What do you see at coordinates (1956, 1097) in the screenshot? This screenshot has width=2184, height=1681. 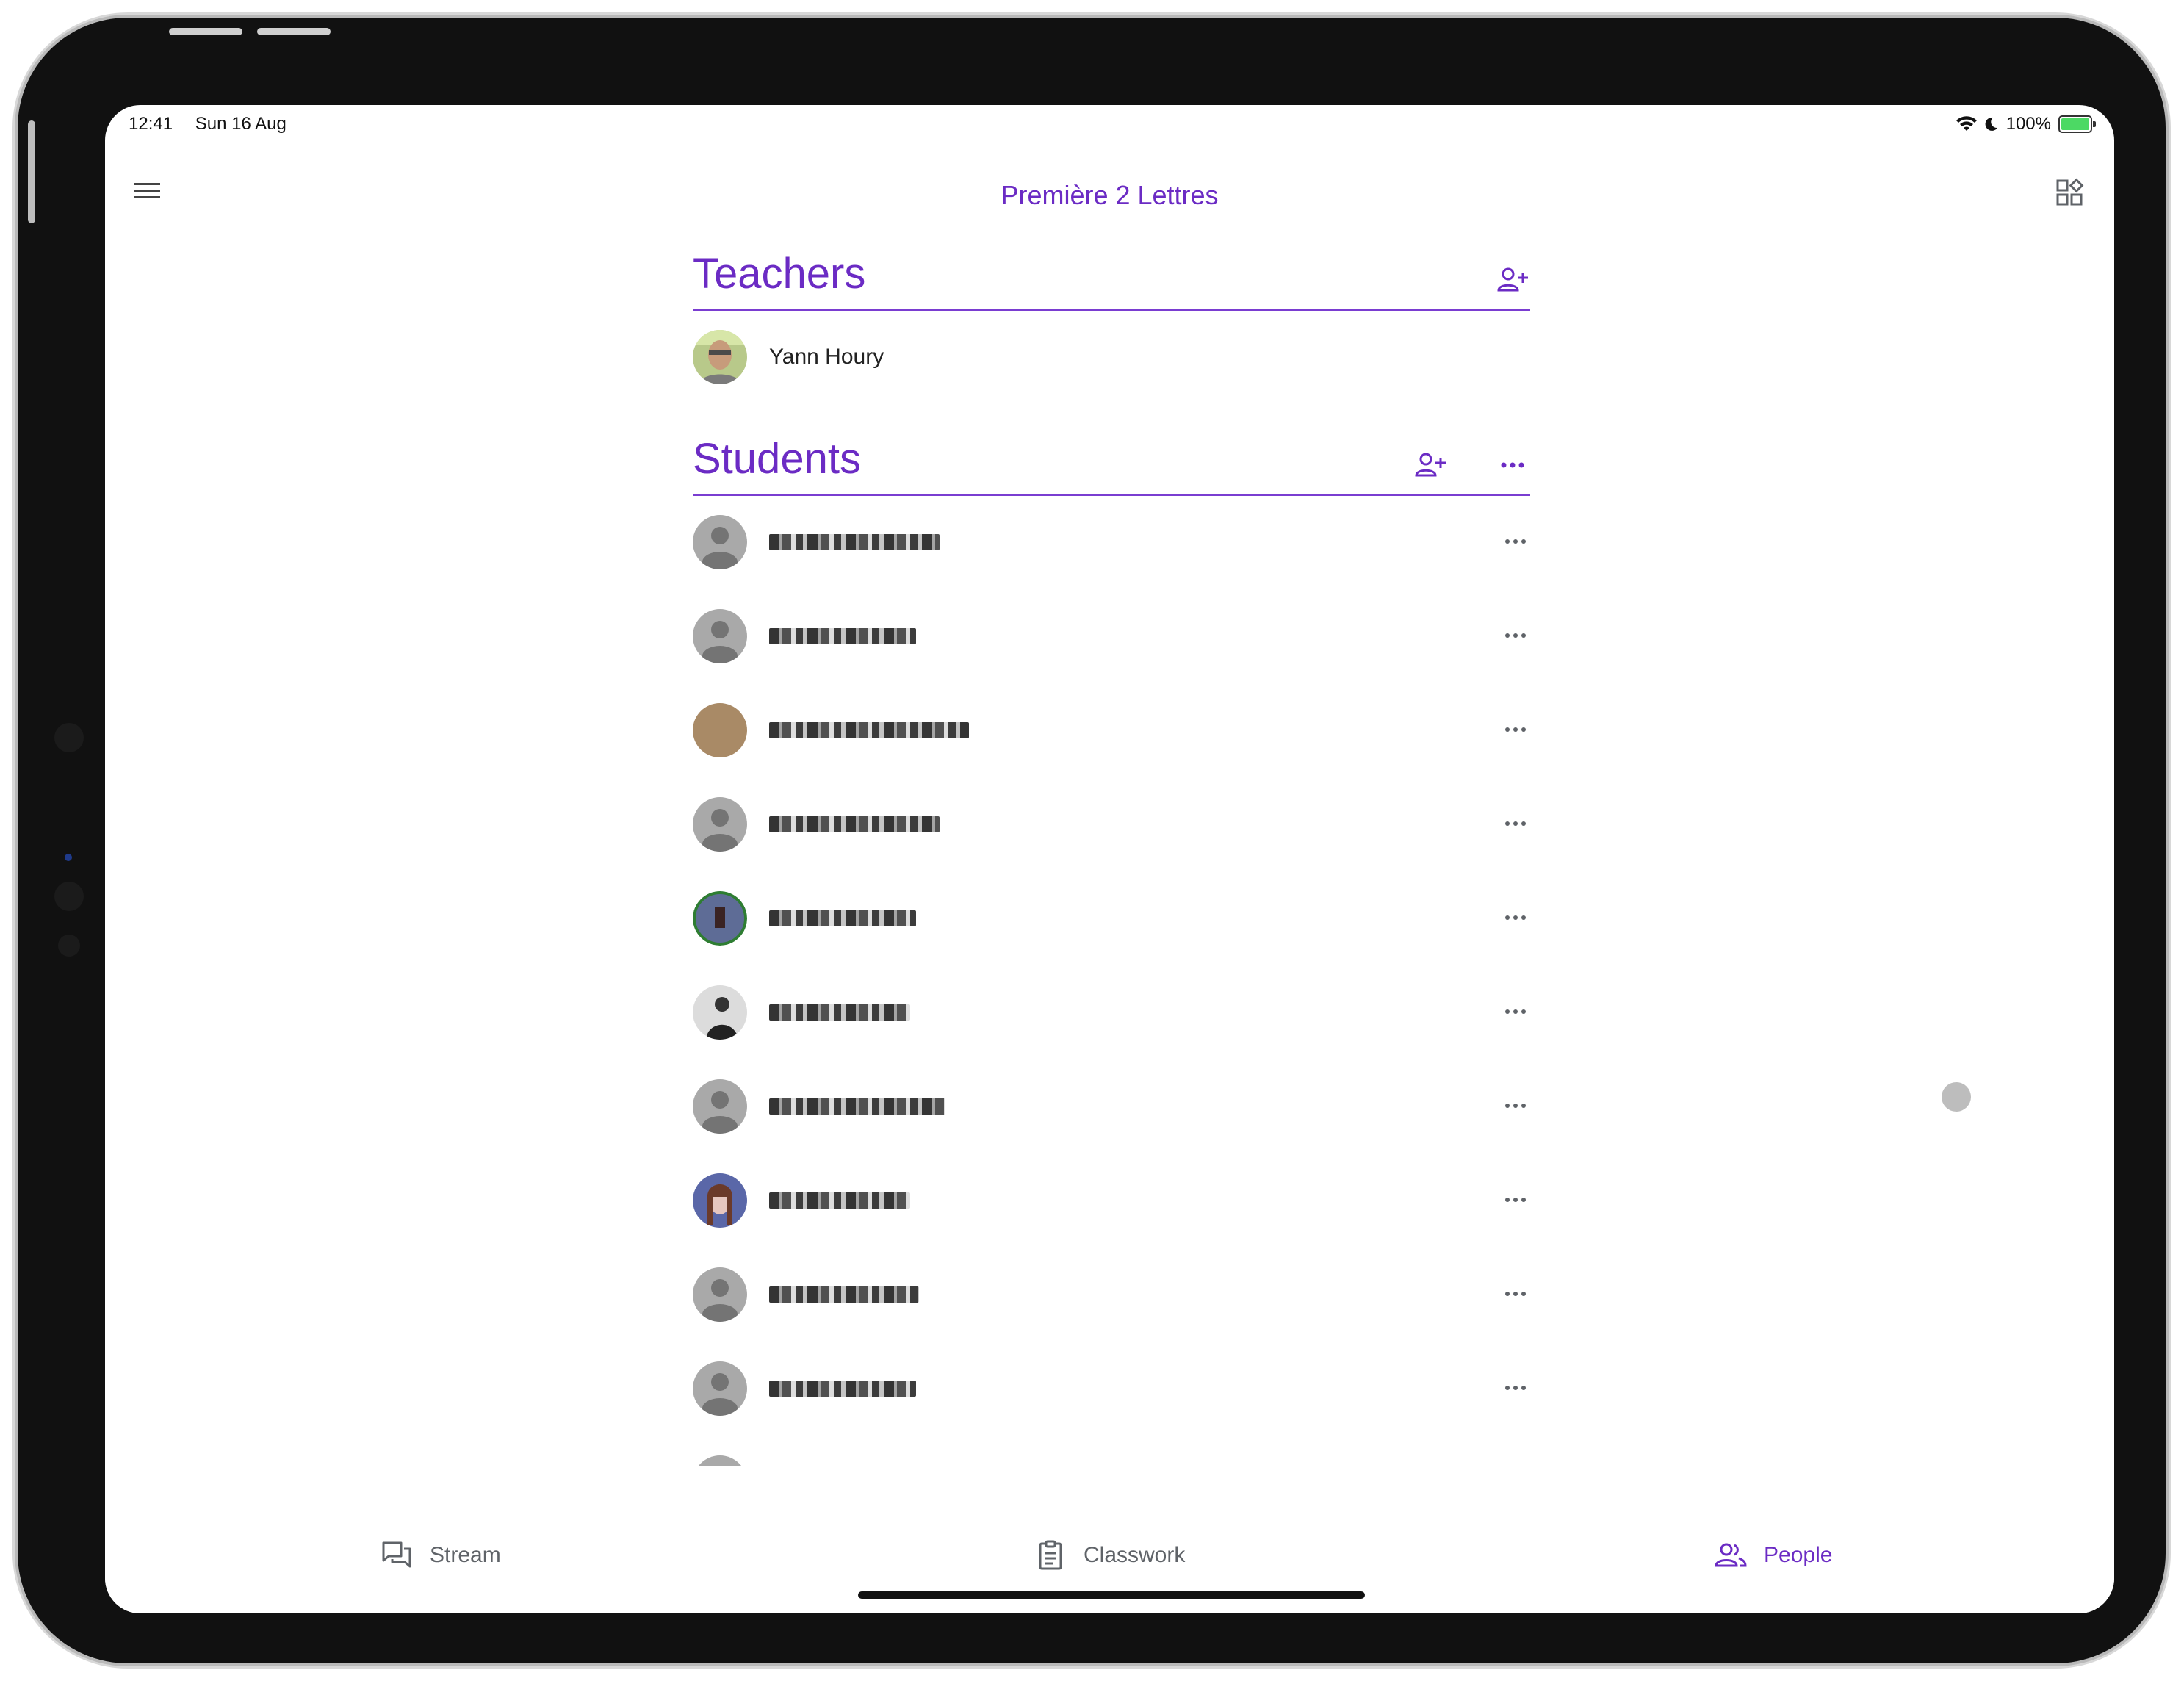 I see `scroll-indicator` at bounding box center [1956, 1097].